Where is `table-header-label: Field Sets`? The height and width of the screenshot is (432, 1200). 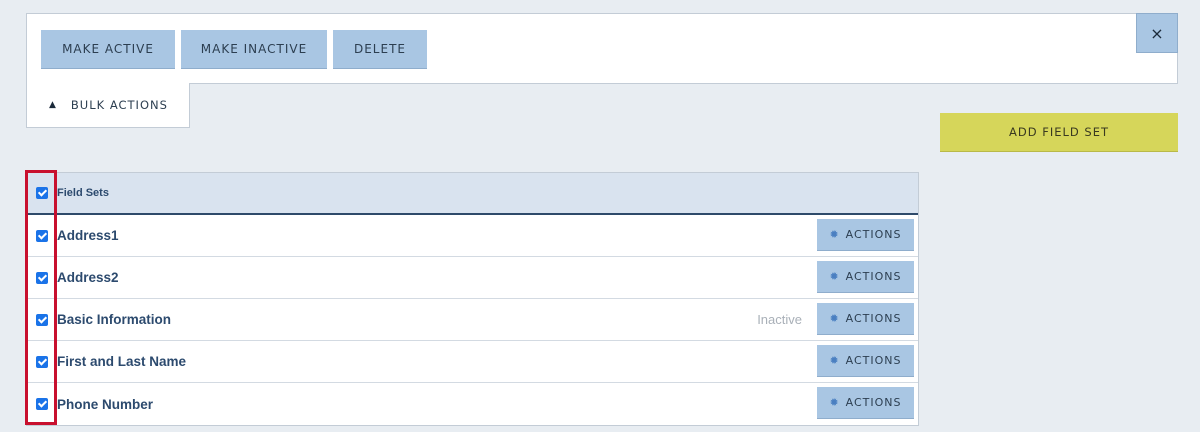
table-header-label: Field Sets is located at coordinates (83, 193).